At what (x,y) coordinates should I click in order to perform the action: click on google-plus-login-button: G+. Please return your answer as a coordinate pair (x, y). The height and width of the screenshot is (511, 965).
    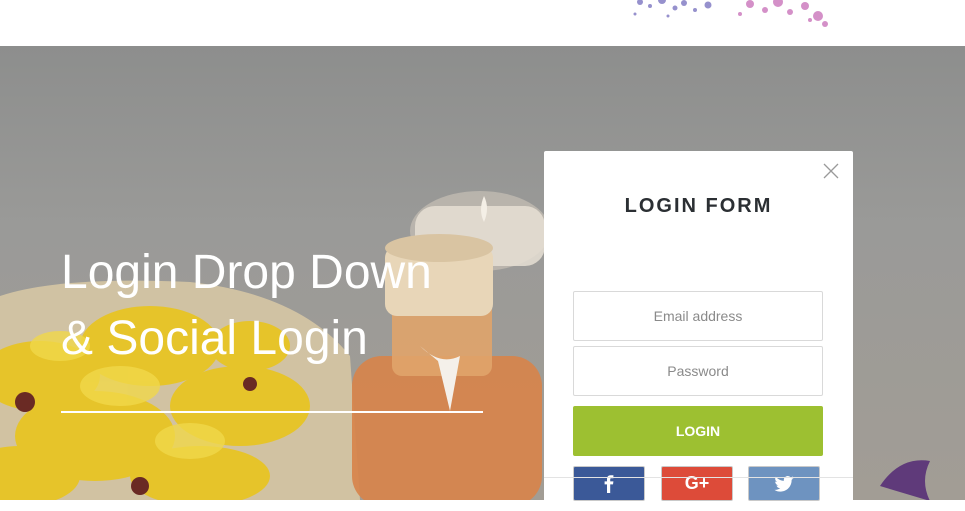
    Looking at the image, I should click on (697, 483).